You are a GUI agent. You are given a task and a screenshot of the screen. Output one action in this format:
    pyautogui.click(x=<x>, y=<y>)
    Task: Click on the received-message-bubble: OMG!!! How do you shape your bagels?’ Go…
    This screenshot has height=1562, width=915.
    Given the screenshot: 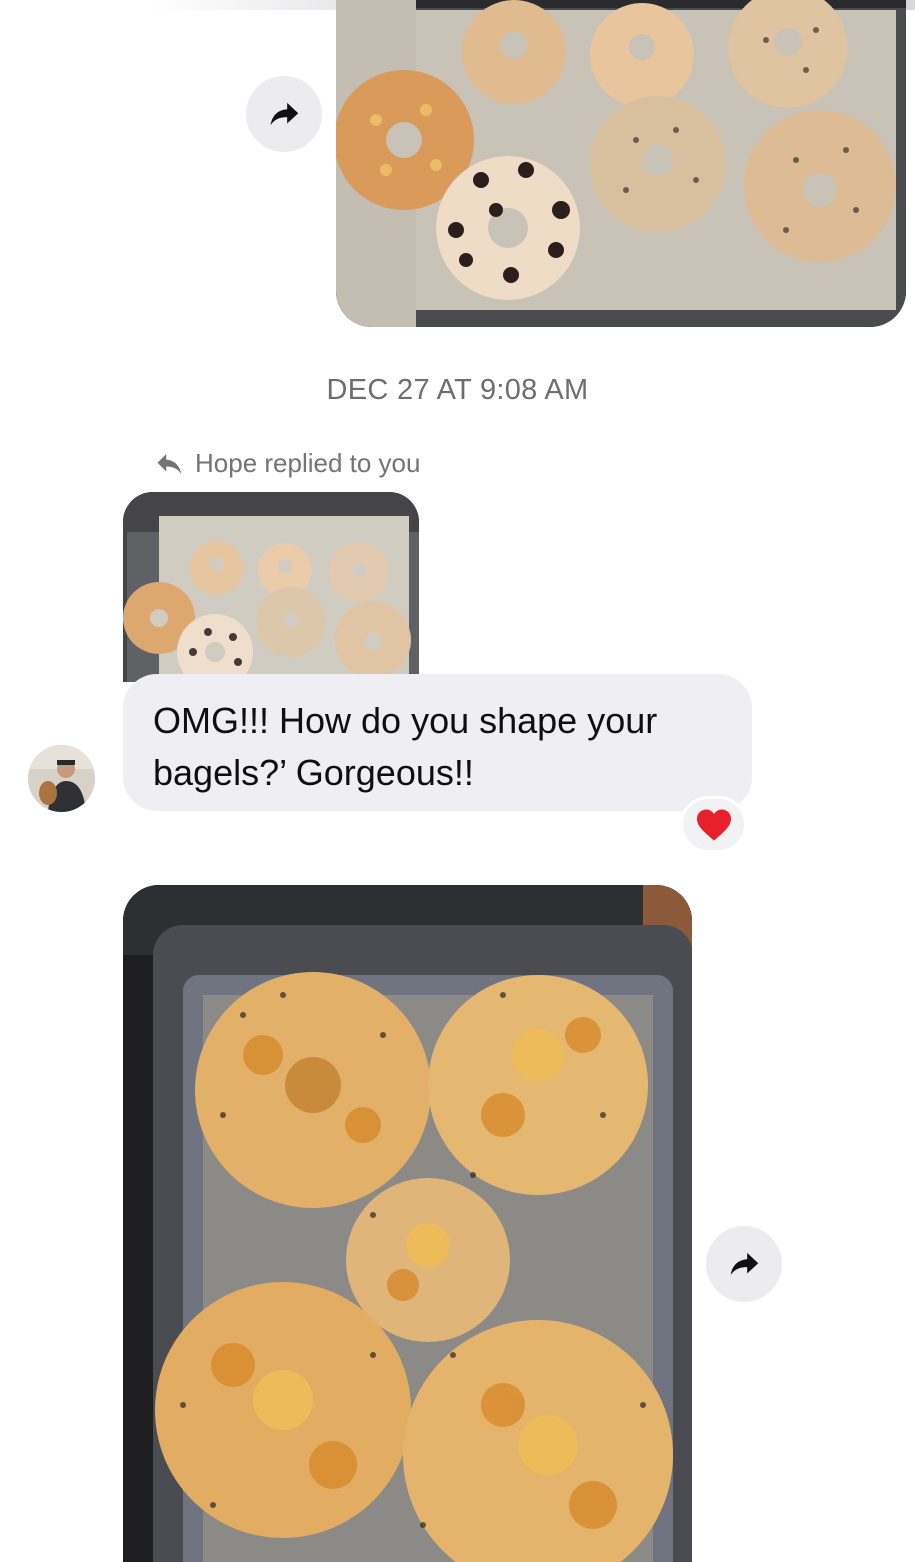 What is the action you would take?
    pyautogui.click(x=437, y=742)
    